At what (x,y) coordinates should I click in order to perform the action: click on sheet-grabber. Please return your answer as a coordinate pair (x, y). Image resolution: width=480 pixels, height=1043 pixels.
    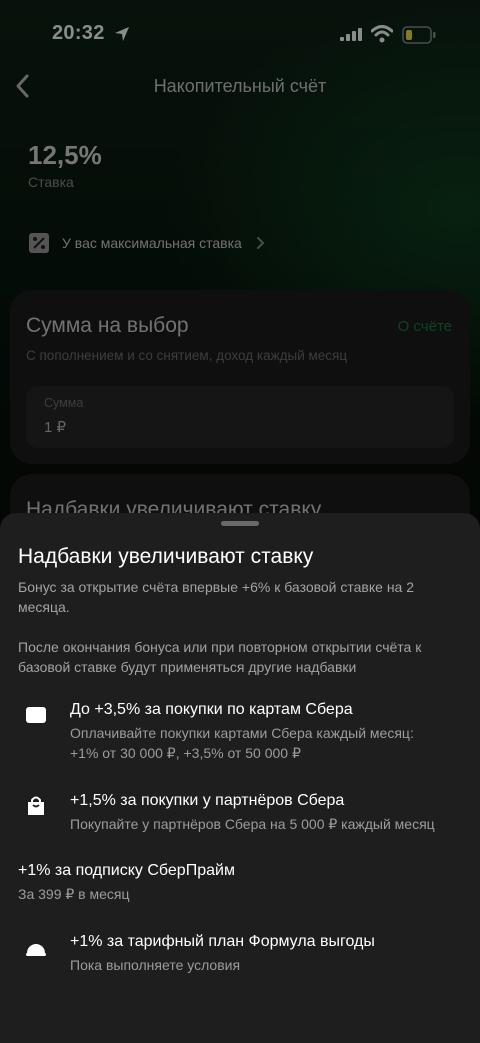
    Looking at the image, I should click on (240, 523).